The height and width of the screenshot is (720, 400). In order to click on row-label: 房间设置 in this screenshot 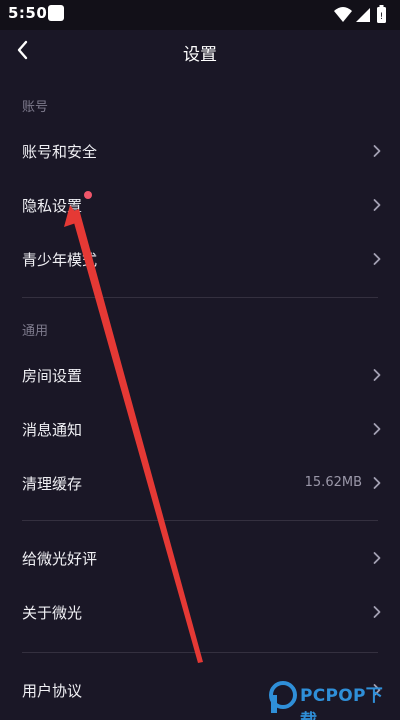, I will do `click(52, 376)`.